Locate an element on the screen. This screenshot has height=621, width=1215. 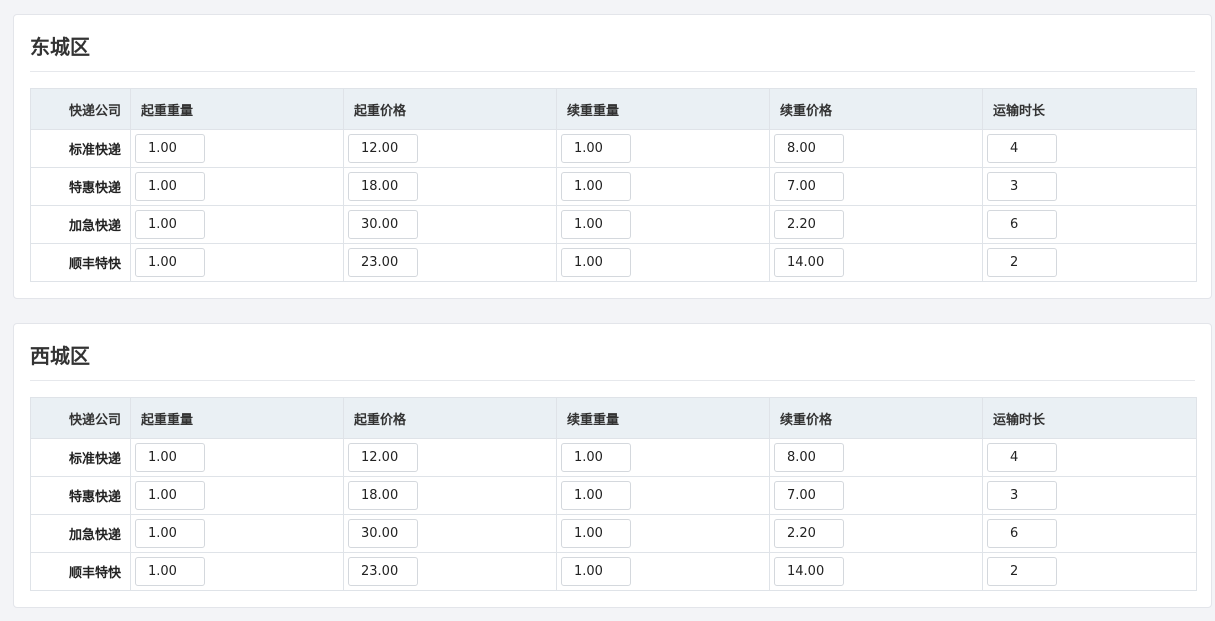
region-title: 西城区 is located at coordinates (60, 356).